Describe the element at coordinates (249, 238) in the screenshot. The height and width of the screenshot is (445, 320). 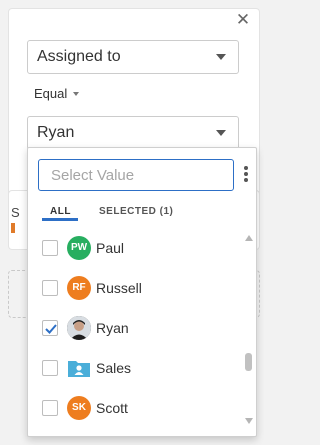
I see `scroll-up-icon` at that location.